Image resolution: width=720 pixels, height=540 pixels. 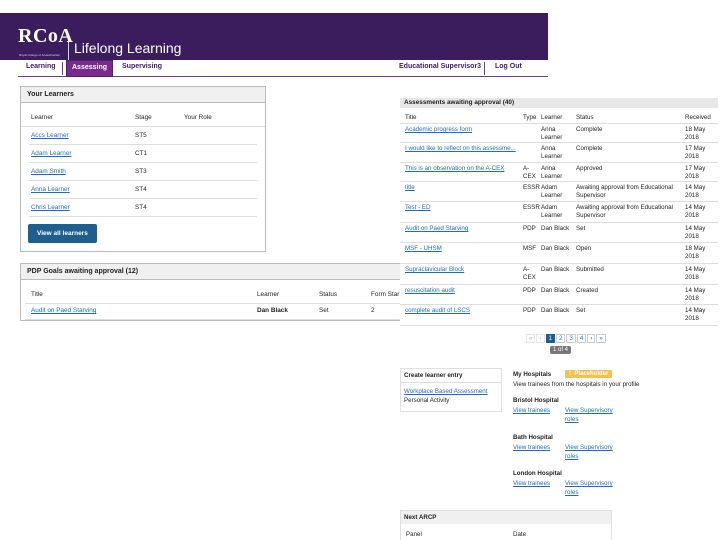 I want to click on my-hospitals-title: My Hospitals, so click(x=532, y=374).